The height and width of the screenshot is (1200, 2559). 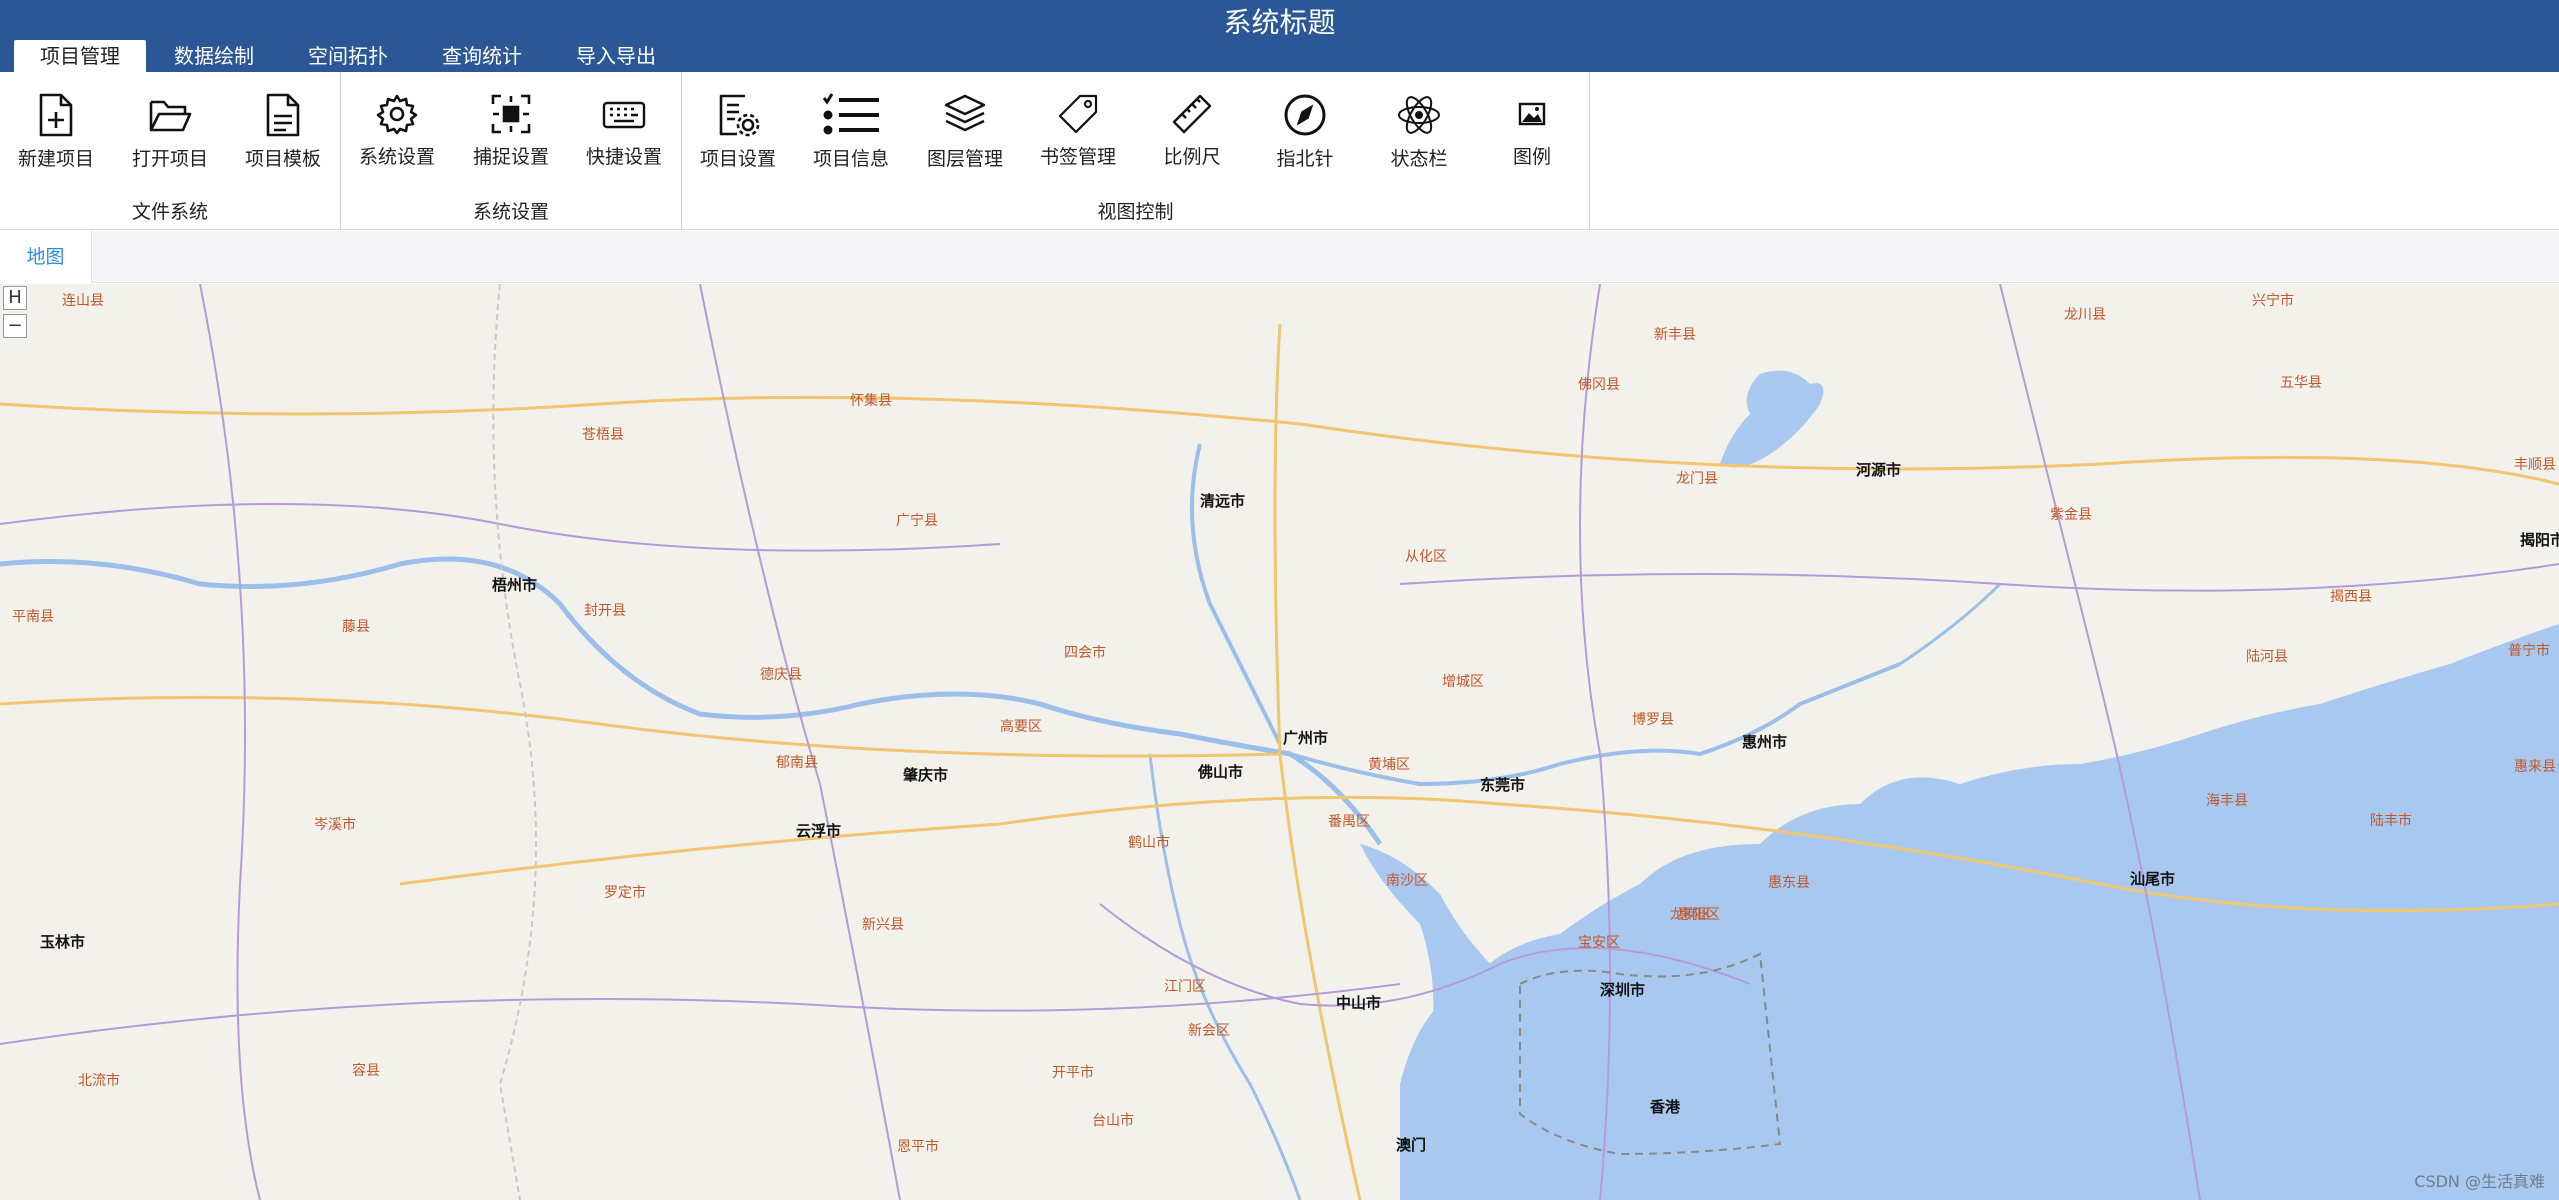 I want to click on status-bar-label: 状态栏, so click(x=1419, y=159).